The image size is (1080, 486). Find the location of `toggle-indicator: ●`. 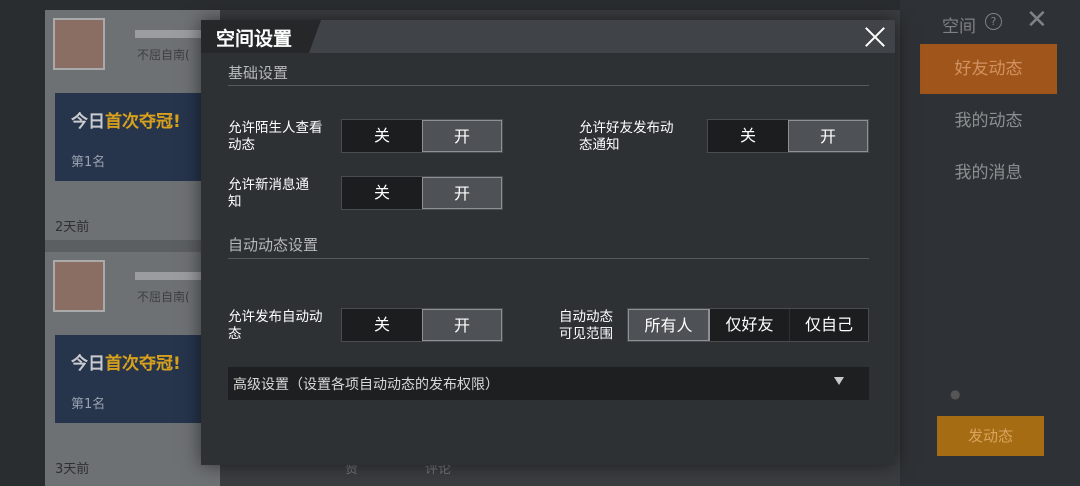

toggle-indicator: ● is located at coordinates (955, 394).